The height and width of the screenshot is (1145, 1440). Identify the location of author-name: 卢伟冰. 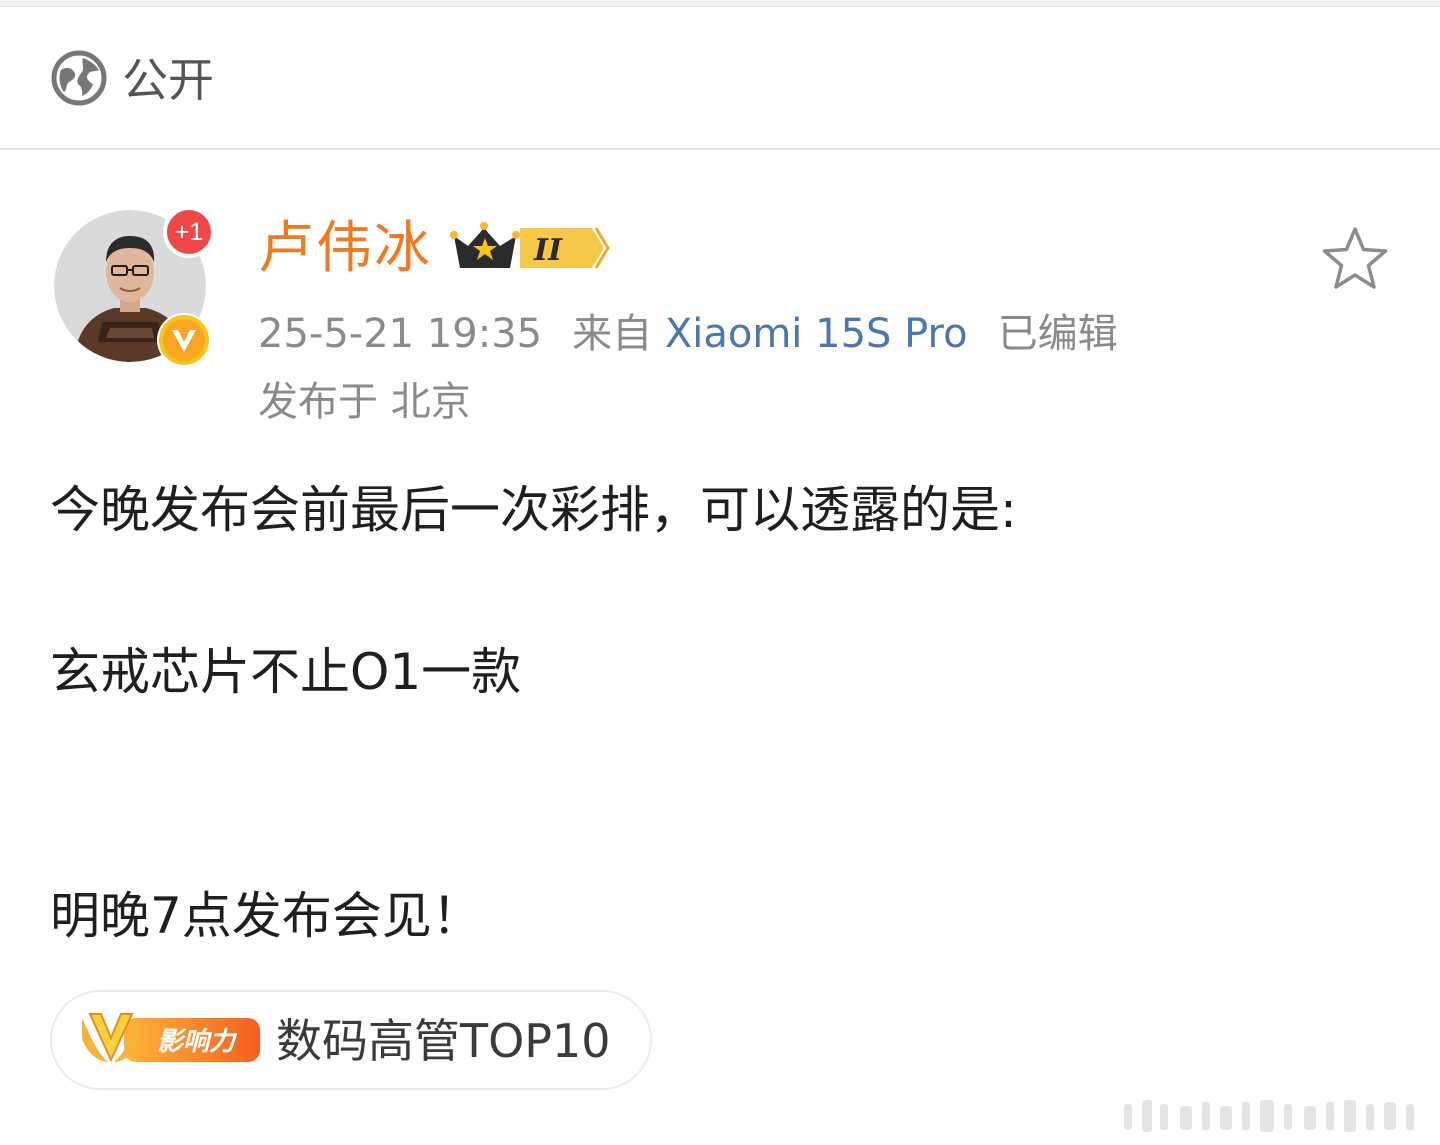
(345, 249).